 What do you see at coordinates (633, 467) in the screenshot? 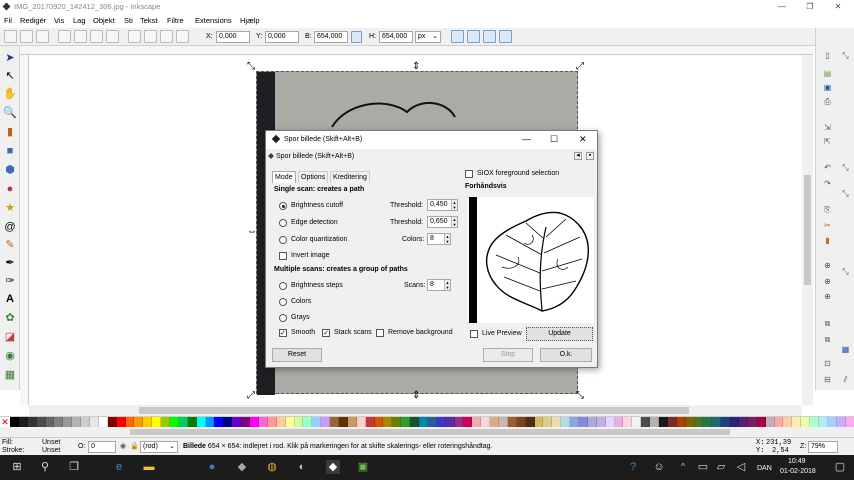
I see `help-icon: ?` at bounding box center [633, 467].